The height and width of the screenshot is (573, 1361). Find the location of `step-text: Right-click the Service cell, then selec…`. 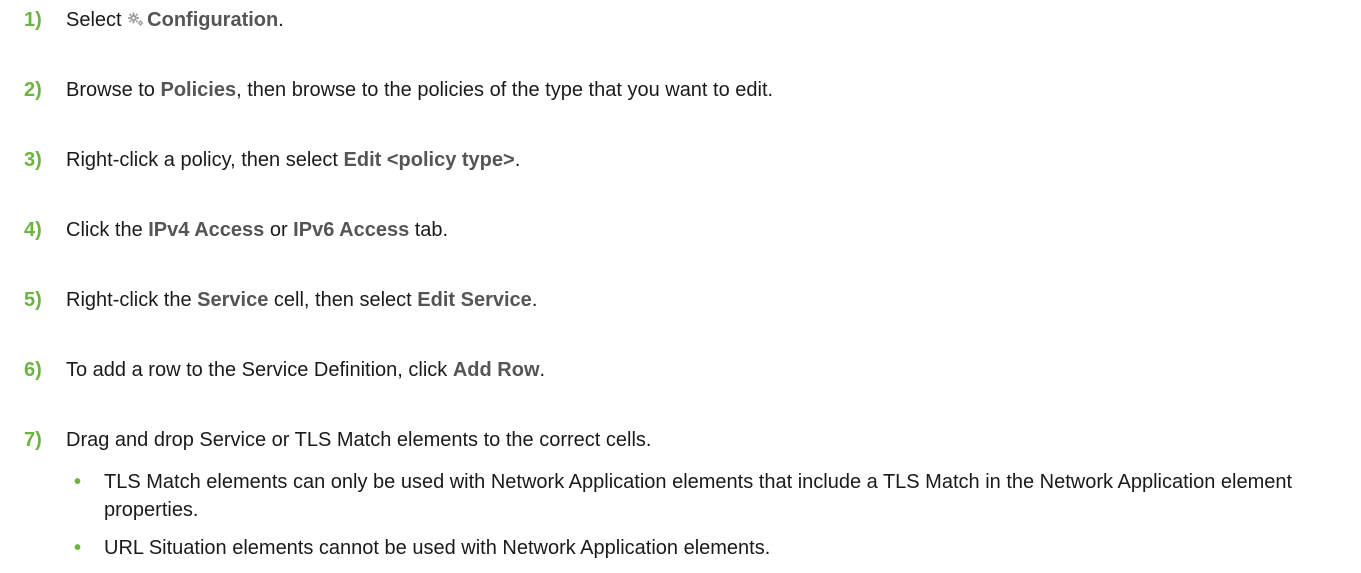

step-text: Right-click the Service cell, then selec… is located at coordinates (302, 300).